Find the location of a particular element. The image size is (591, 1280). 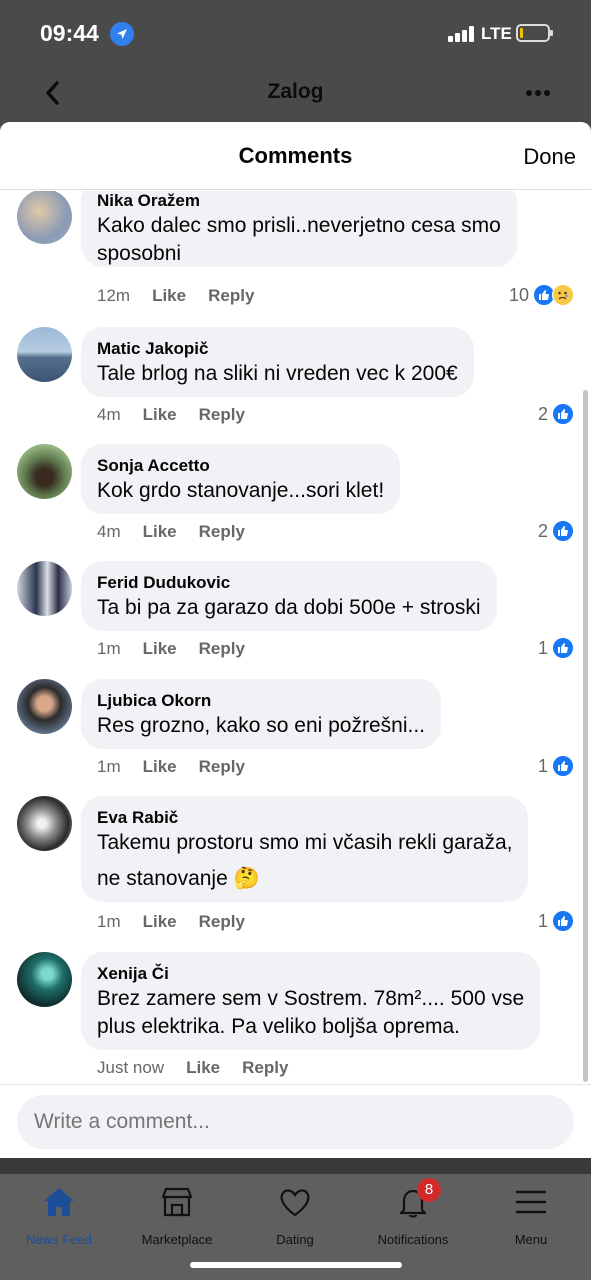

comment-author: Eva Rabič is located at coordinates (304, 818).